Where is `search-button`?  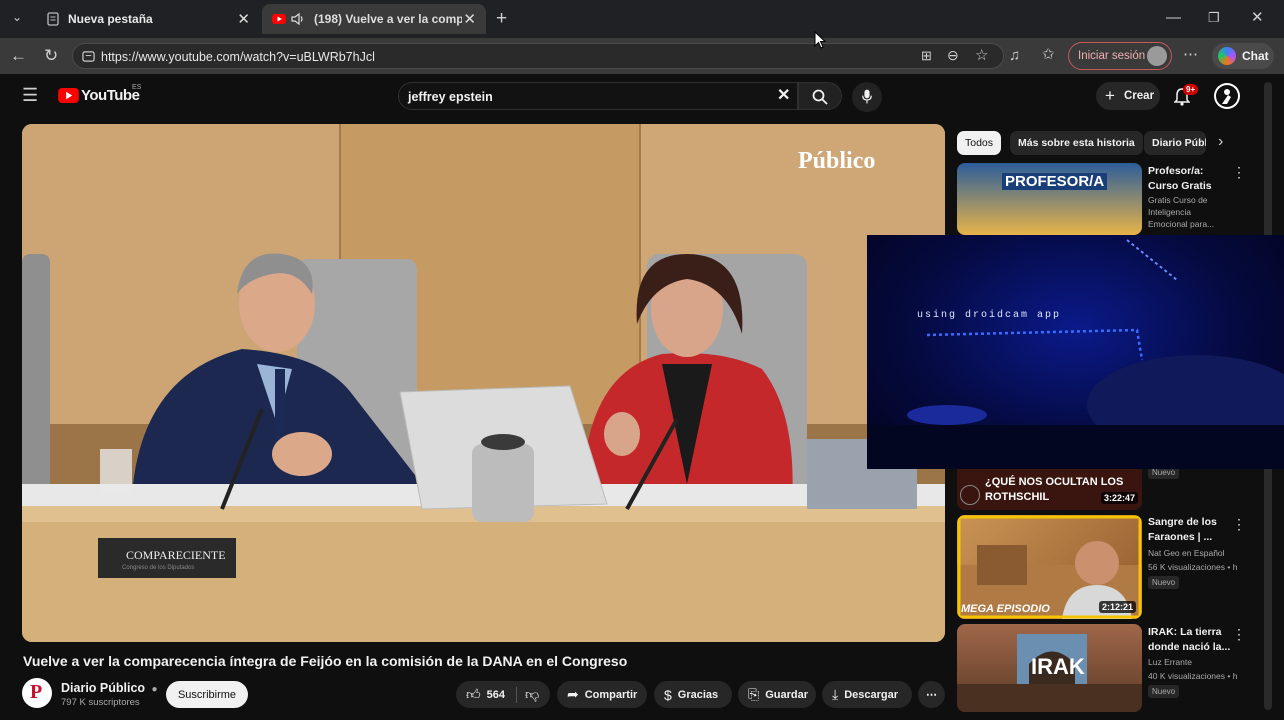 search-button is located at coordinates (820, 96).